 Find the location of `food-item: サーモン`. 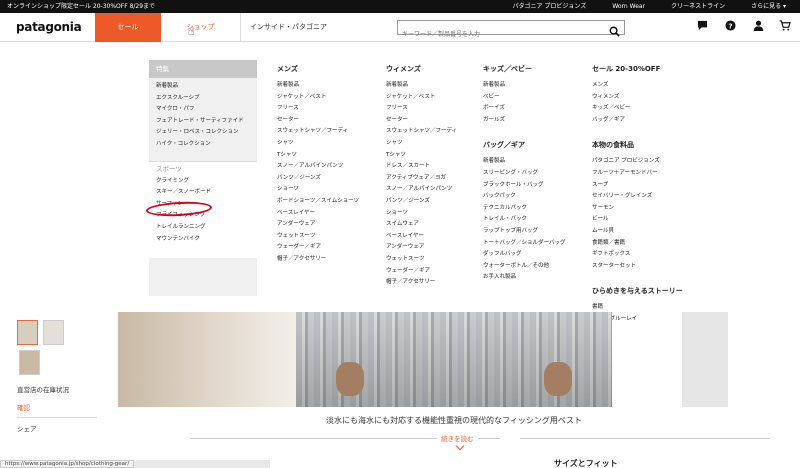

food-item: サーモン is located at coordinates (637, 209).